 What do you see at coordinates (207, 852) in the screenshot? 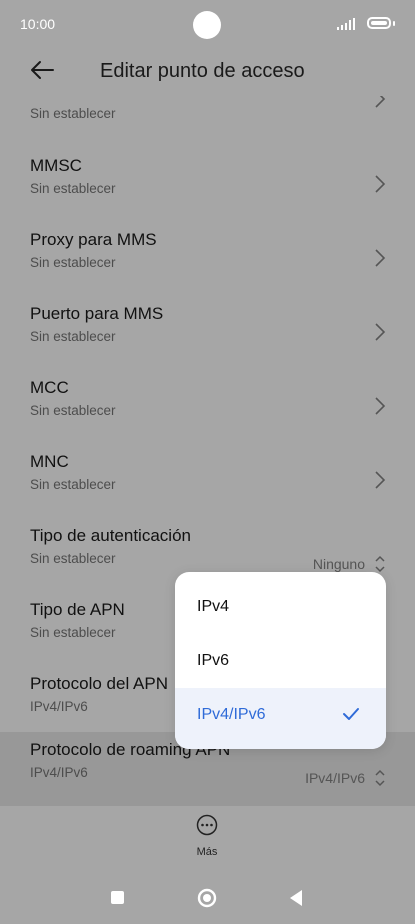
I see `more-label: Más` at bounding box center [207, 852].